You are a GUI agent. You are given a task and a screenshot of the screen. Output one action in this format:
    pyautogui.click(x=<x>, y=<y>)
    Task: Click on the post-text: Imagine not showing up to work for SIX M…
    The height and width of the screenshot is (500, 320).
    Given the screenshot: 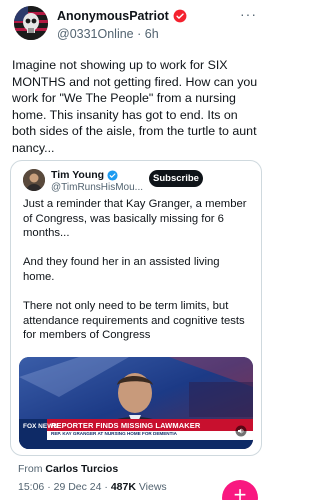 What is the action you would take?
    pyautogui.click(x=135, y=106)
    